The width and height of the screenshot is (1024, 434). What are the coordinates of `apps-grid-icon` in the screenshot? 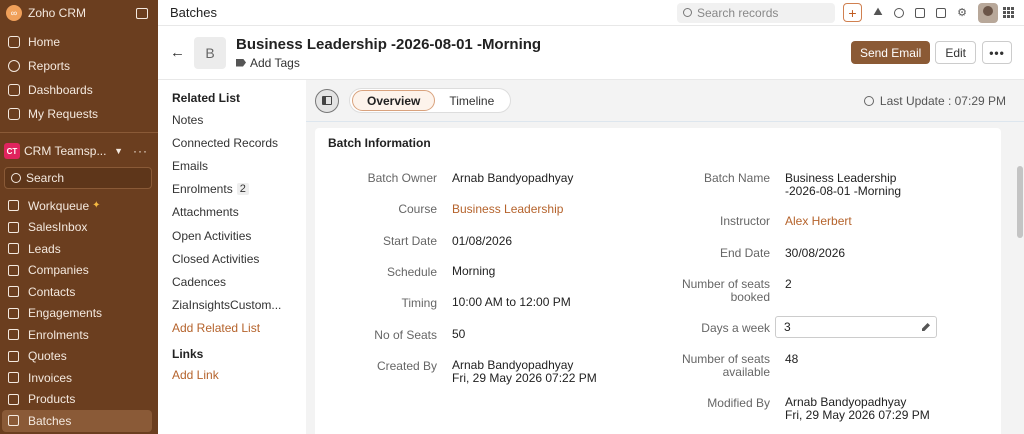 It's located at (1008, 12).